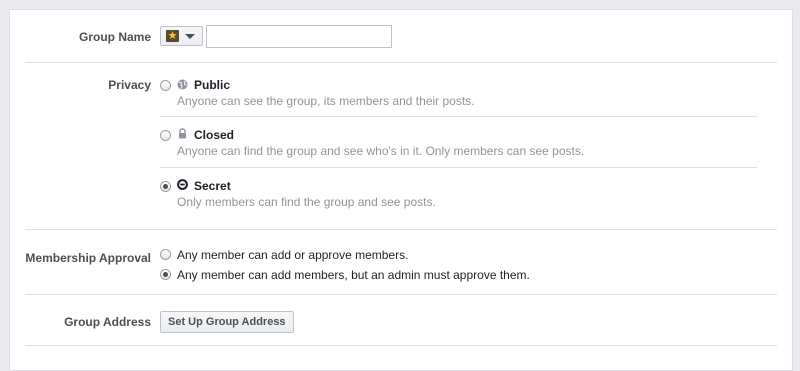 The height and width of the screenshot is (371, 800). I want to click on set-up-group-address-button: Set Up Group Address, so click(227, 322).